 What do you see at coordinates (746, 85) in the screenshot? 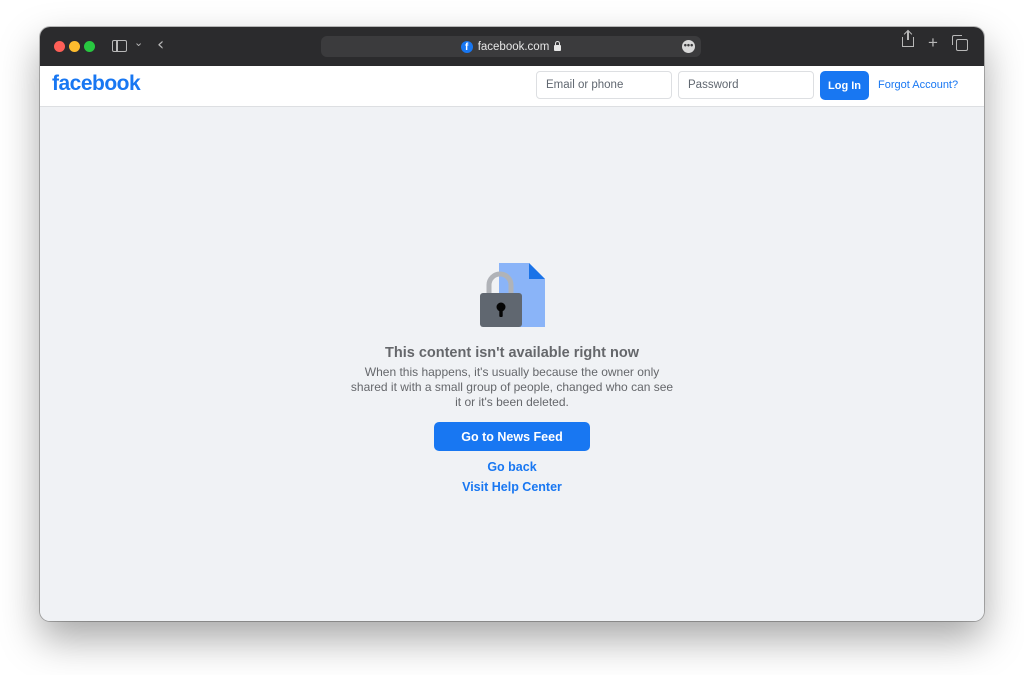
I see `password-field` at bounding box center [746, 85].